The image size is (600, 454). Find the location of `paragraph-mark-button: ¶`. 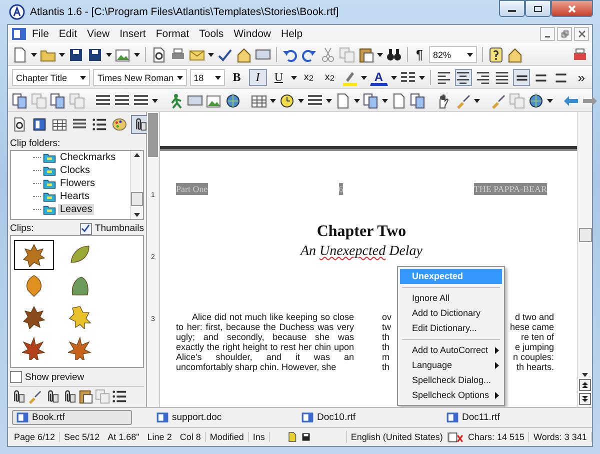

paragraph-mark-button: ¶ is located at coordinates (419, 54).